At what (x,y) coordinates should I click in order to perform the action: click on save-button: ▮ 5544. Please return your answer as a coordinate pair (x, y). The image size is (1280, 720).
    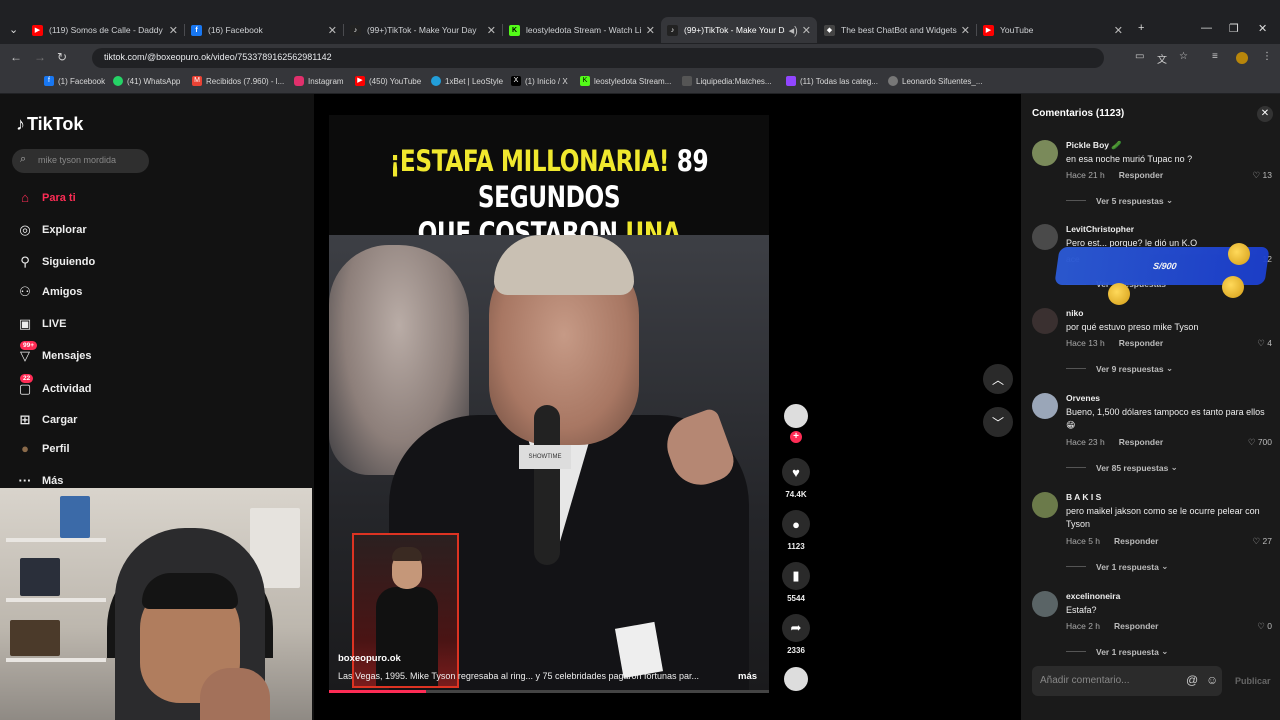
    Looking at the image, I should click on (796, 582).